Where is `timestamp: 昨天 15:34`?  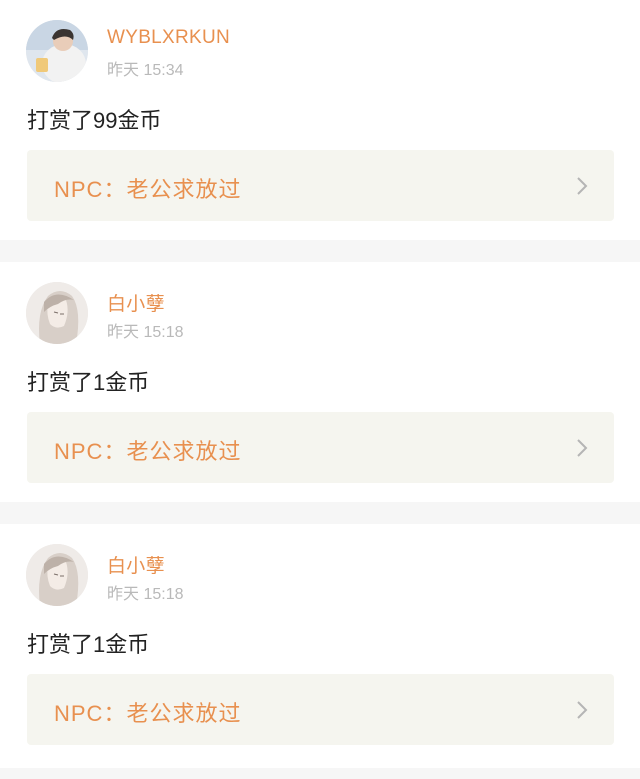
timestamp: 昨天 15:34 is located at coordinates (145, 70).